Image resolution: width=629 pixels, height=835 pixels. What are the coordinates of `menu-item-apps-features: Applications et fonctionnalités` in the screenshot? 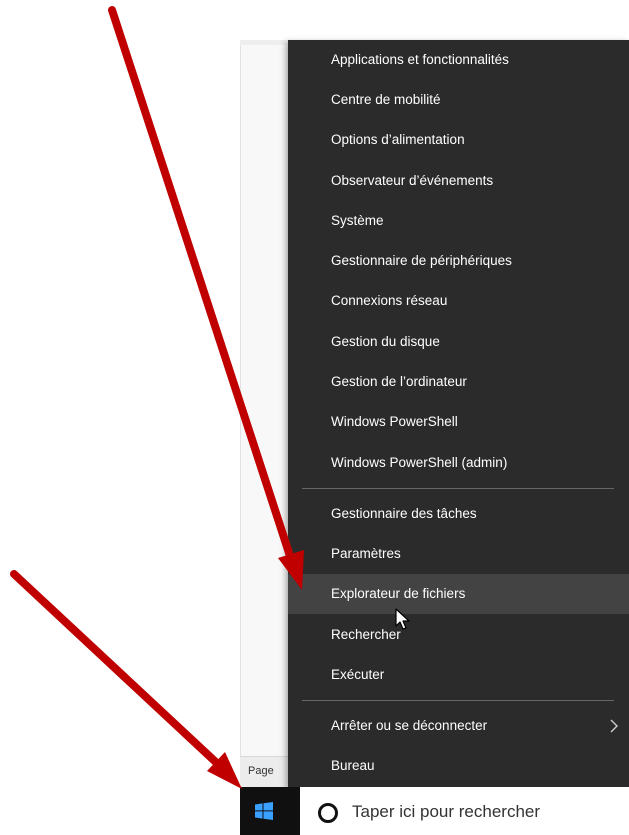 It's located at (458, 60).